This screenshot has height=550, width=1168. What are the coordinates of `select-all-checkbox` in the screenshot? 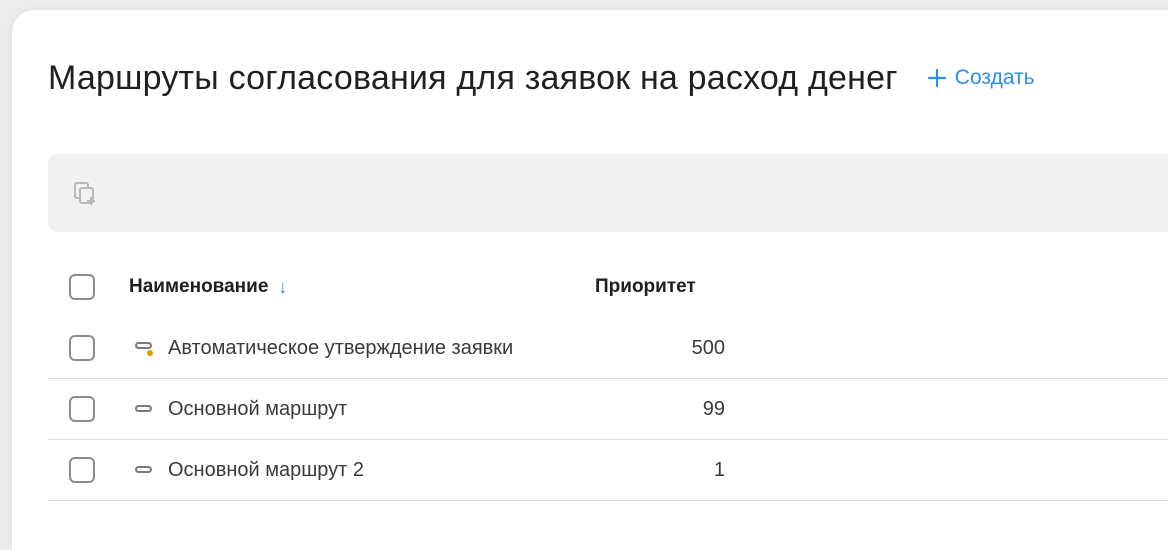 It's located at (82, 287).